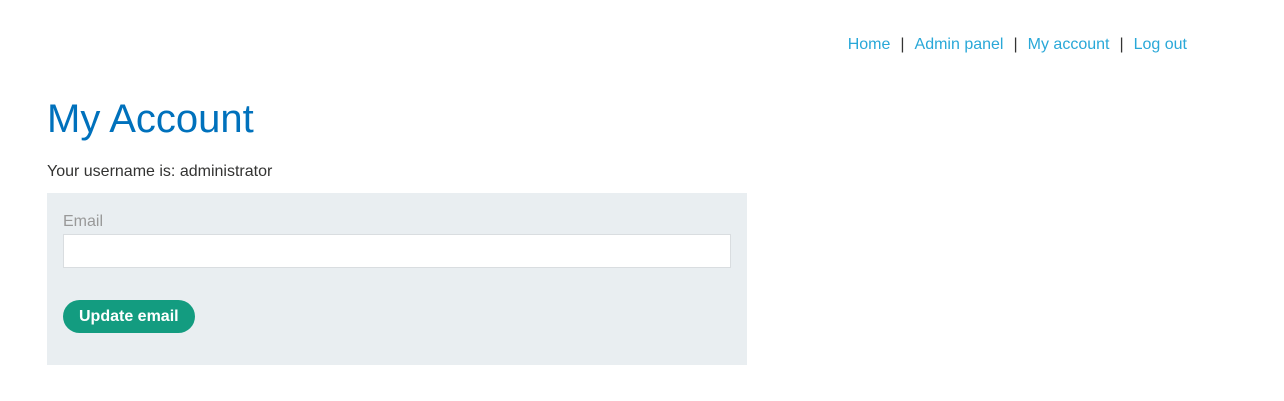 The width and height of the screenshot is (1284, 401). Describe the element at coordinates (160, 171) in the screenshot. I see `username-text: Your username is: administrator` at that location.